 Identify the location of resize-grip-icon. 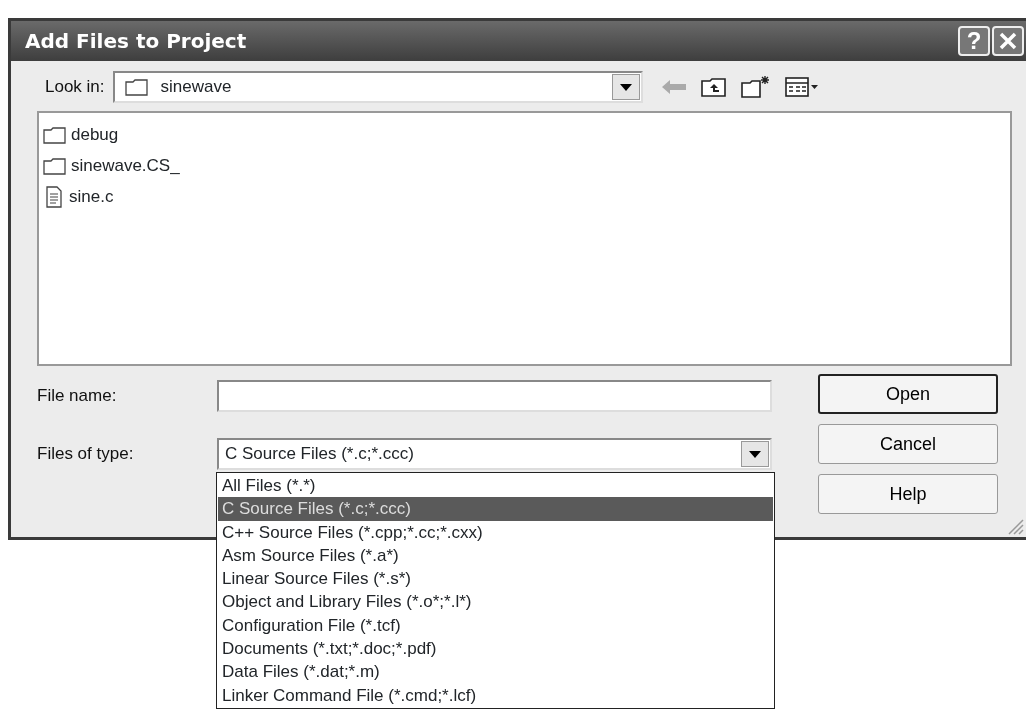
(1015, 526).